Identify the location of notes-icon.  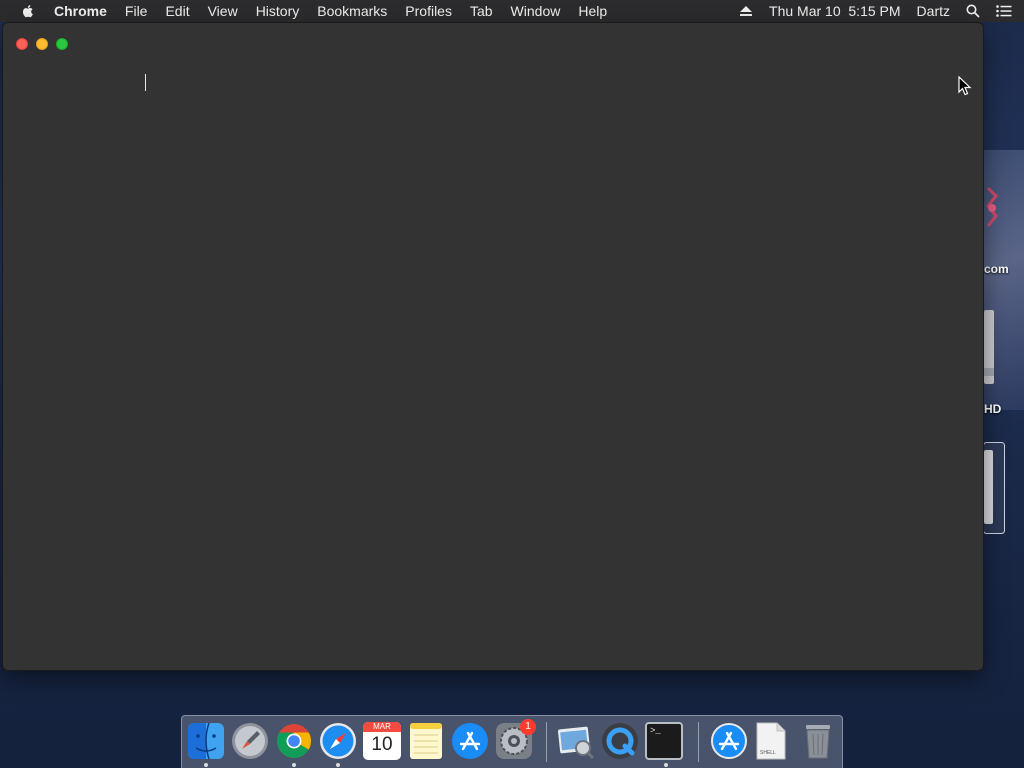
(426, 741).